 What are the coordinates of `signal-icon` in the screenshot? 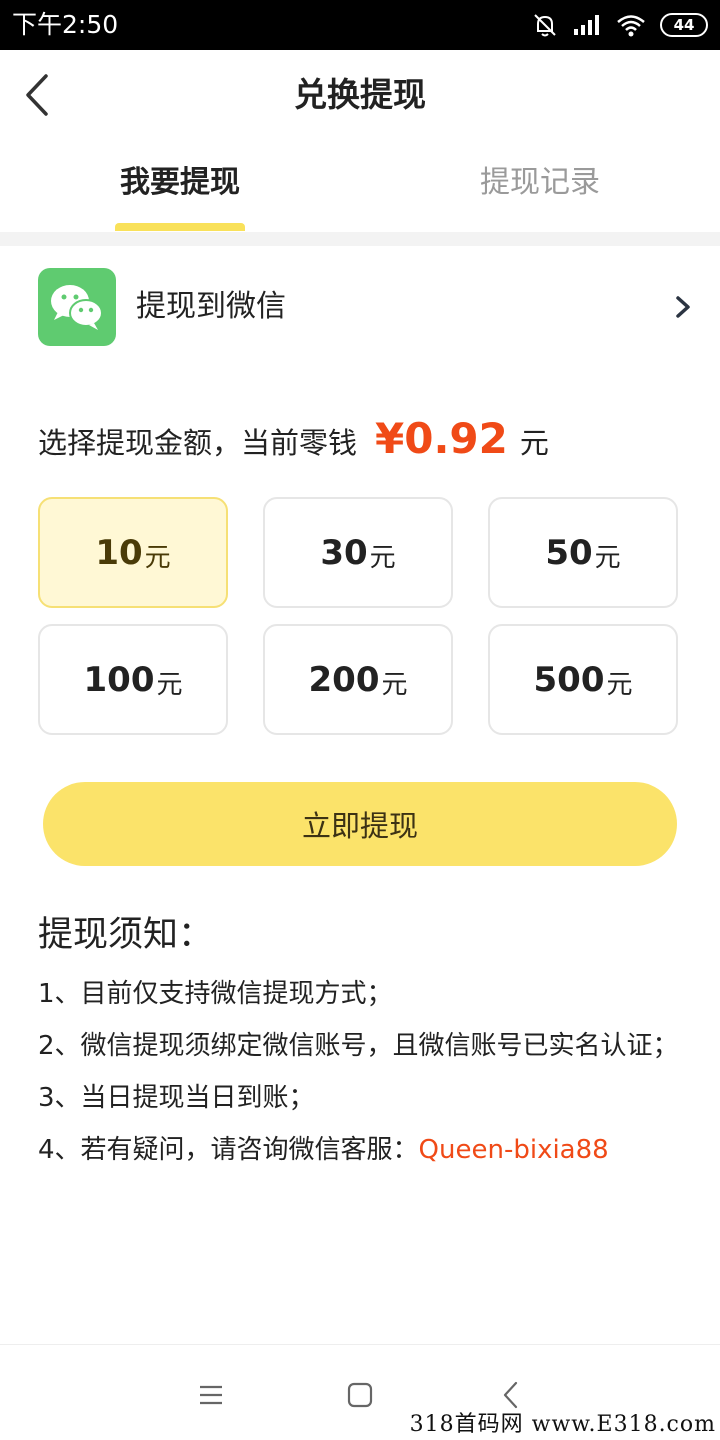 It's located at (586, 25).